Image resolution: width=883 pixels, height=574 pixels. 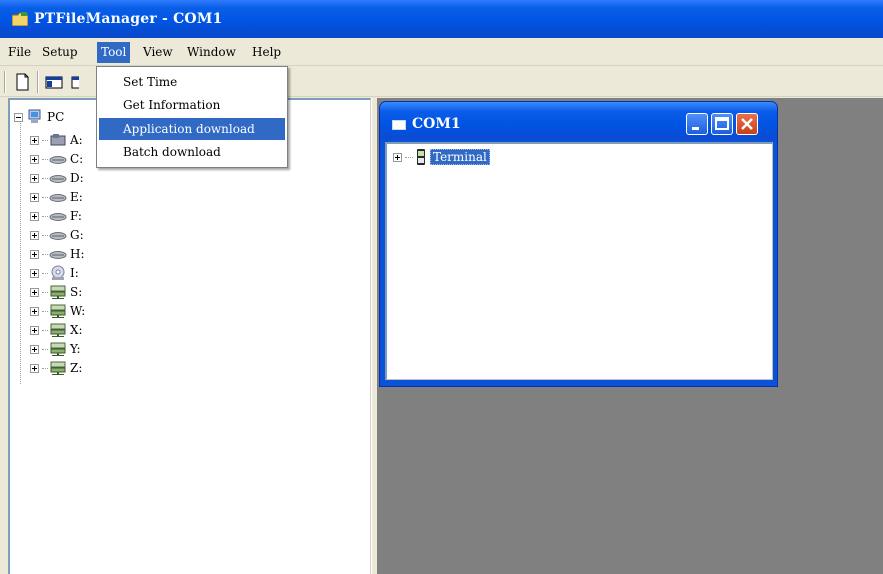 I want to click on tree-node-drive: Y:, so click(x=55, y=349).